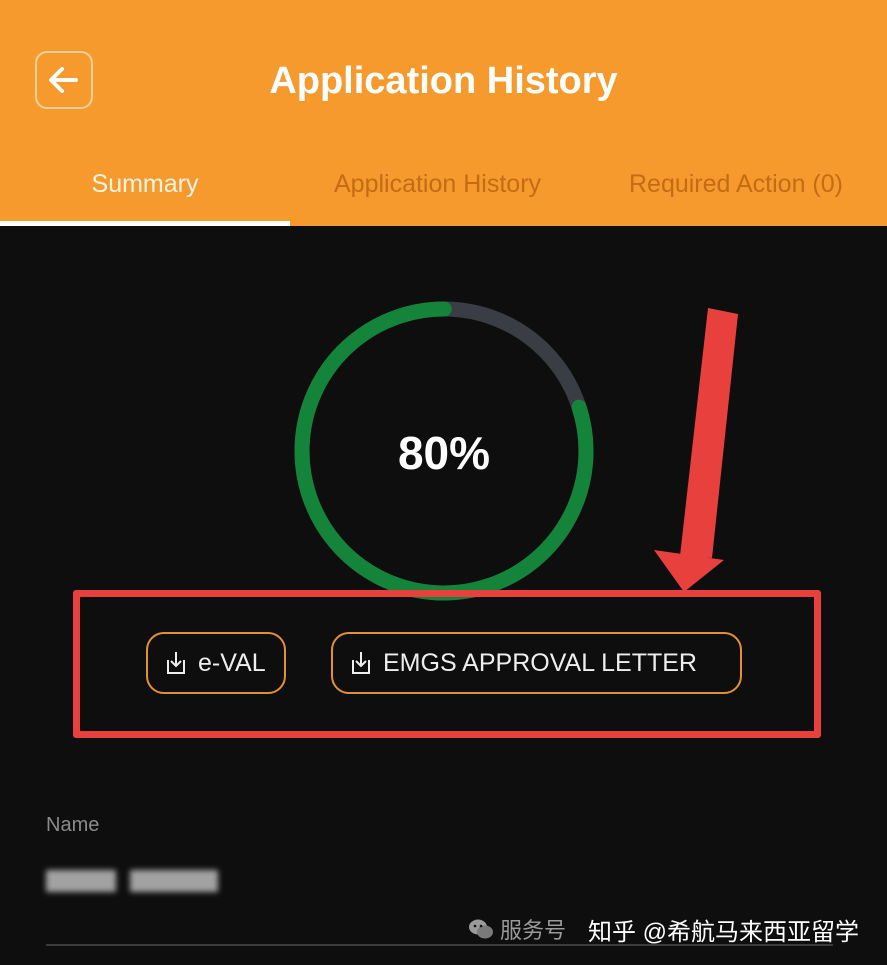 Image resolution: width=887 pixels, height=965 pixels. Describe the element at coordinates (724, 932) in the screenshot. I see `watermark-main-text: 知乎 @希航马来西亚留学` at that location.